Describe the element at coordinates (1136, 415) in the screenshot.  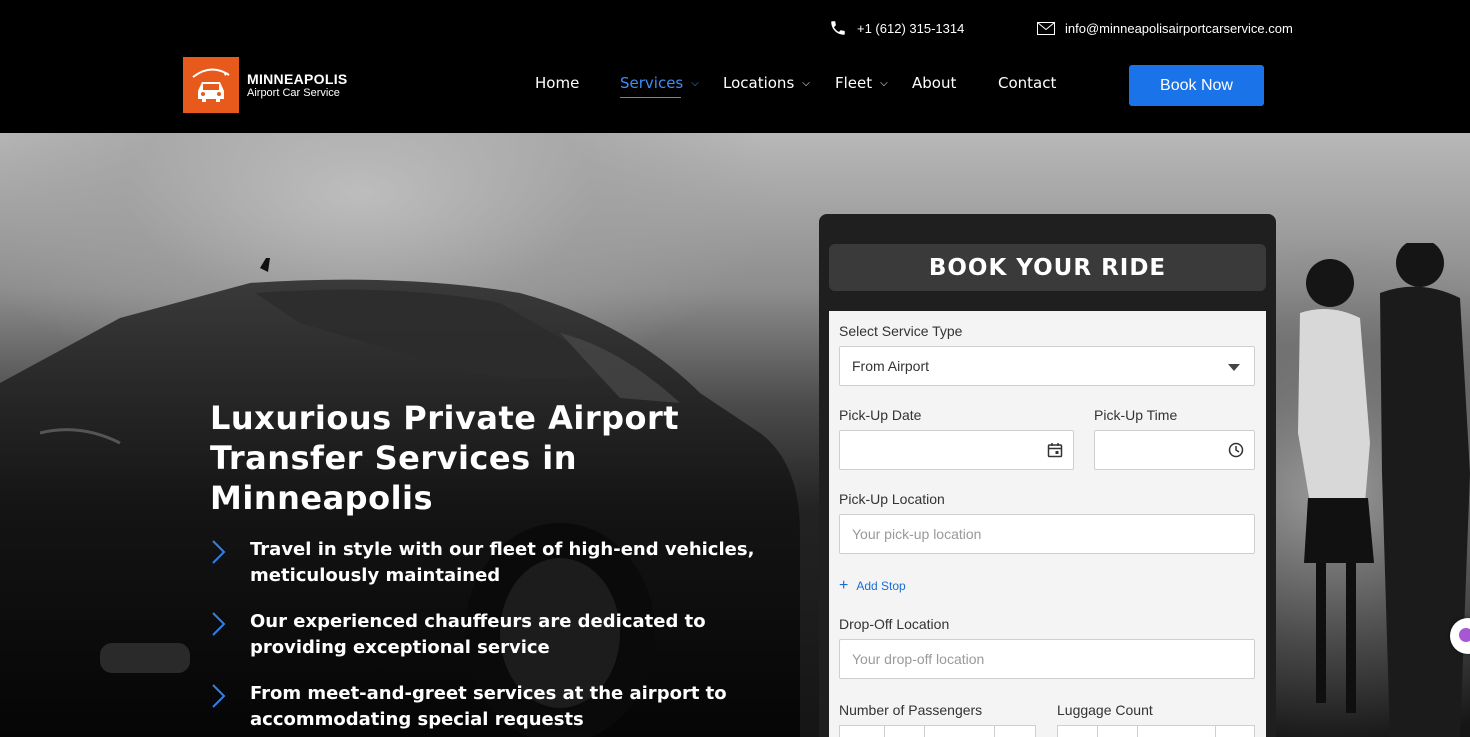
I see `pickup-time-label: Pick-Up Time` at that location.